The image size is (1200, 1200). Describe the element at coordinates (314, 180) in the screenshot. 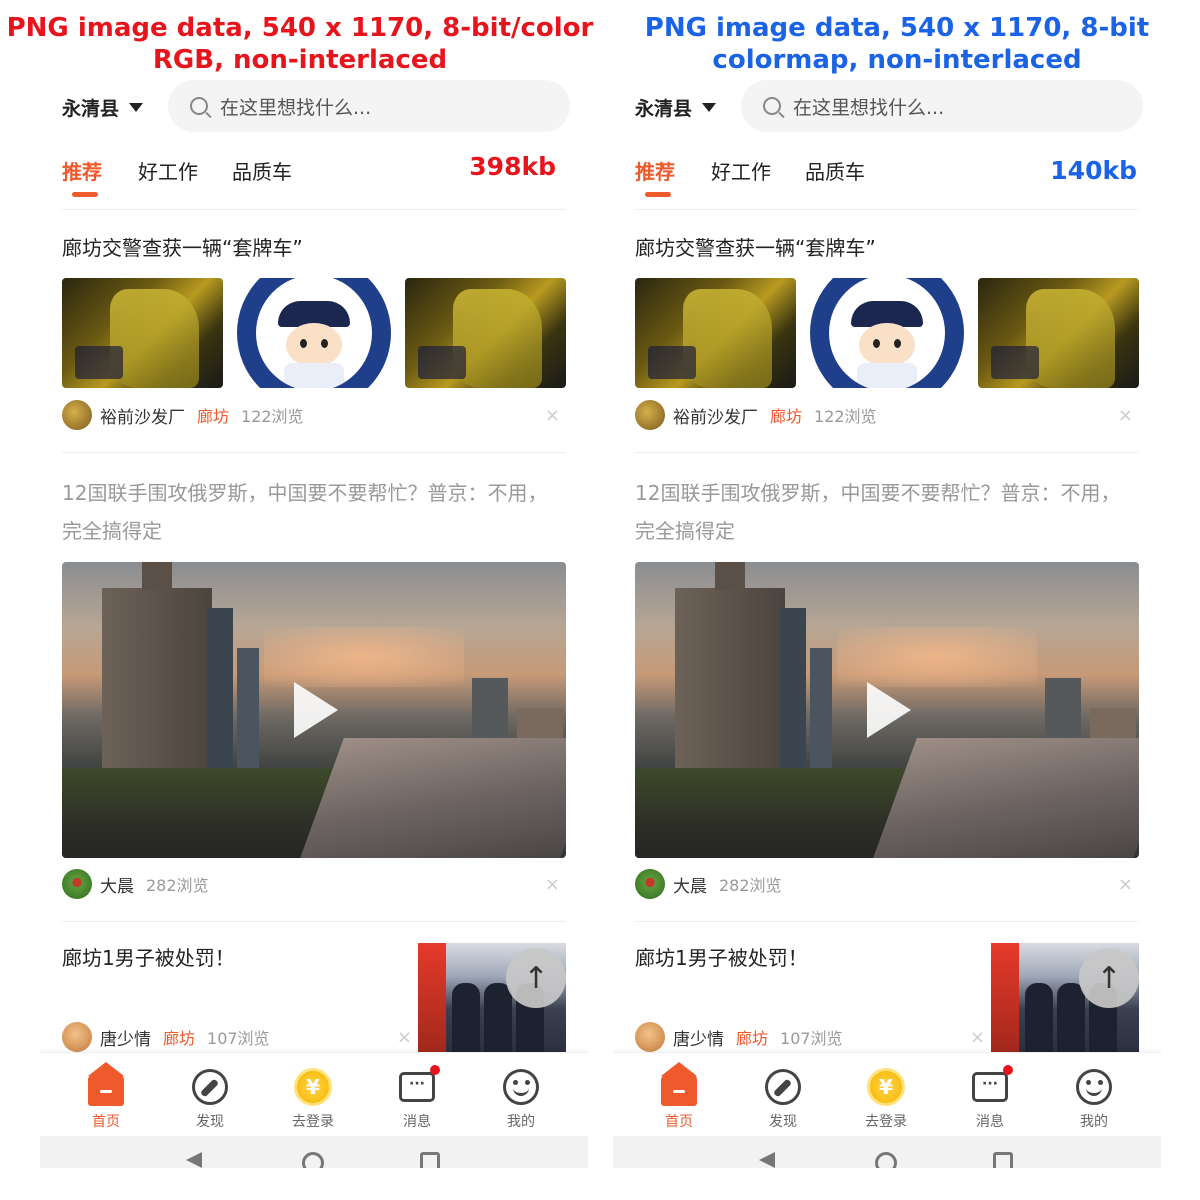

I see `tab-bar: 推荐 好工作 品质车 398kb` at that location.